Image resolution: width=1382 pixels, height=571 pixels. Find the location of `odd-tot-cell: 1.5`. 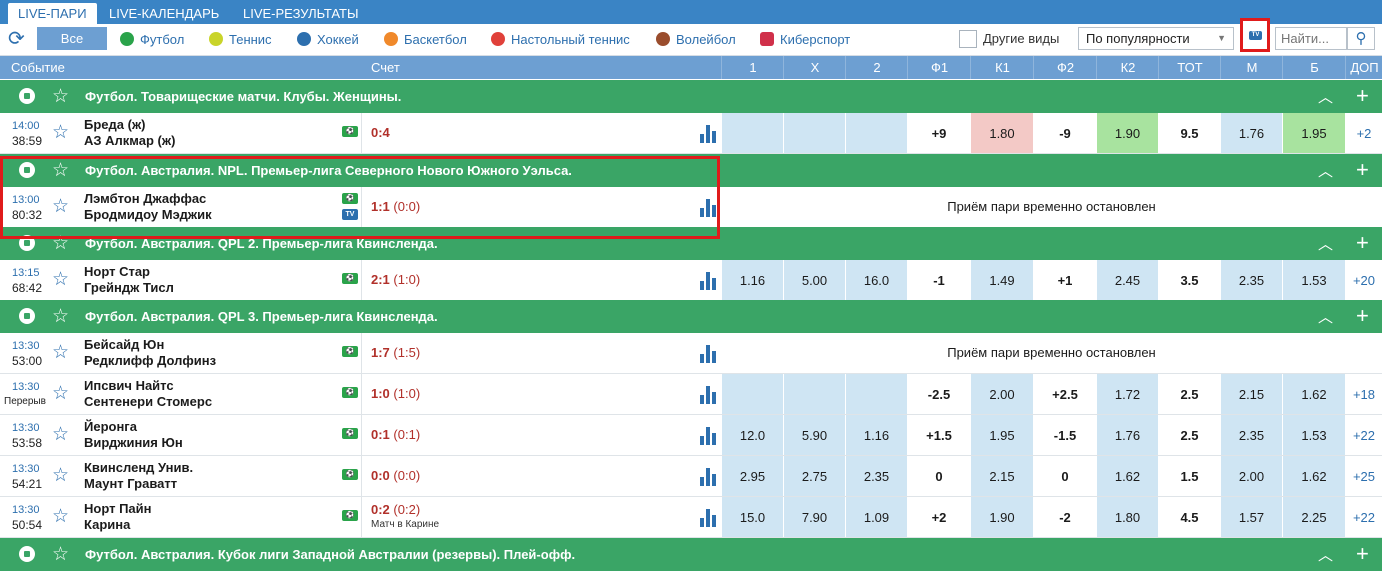

odd-tot-cell: 1.5 is located at coordinates (1189, 476).